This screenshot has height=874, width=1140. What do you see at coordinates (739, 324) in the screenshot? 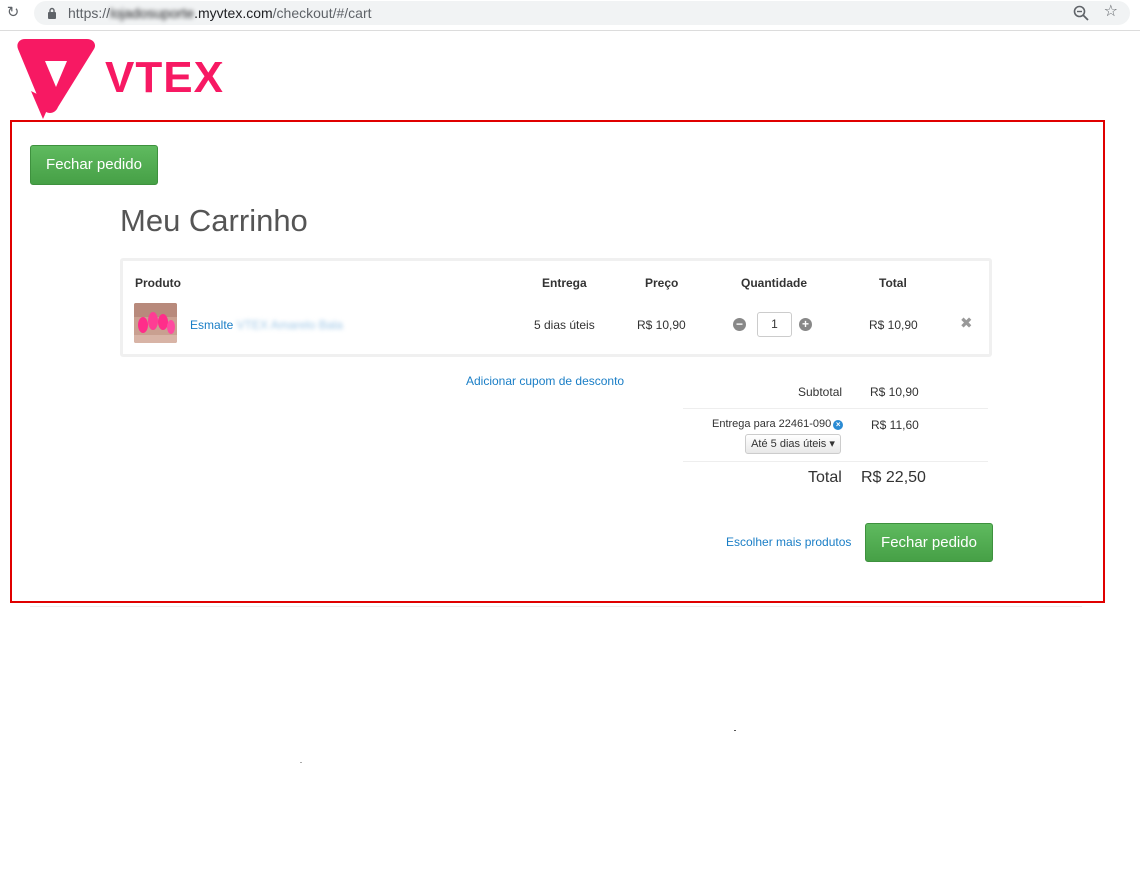
I see `decrease-quantity-button: −` at bounding box center [739, 324].